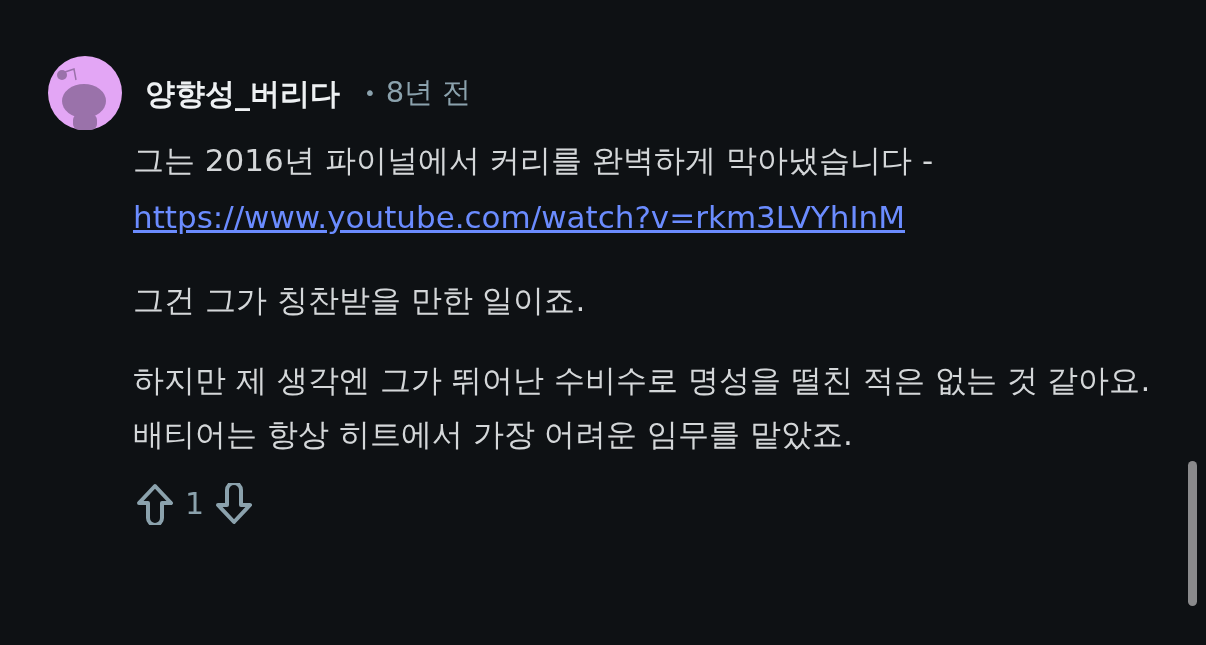 The width and height of the screenshot is (1206, 645). Describe the element at coordinates (85, 93) in the screenshot. I see `avatar-icon` at that location.